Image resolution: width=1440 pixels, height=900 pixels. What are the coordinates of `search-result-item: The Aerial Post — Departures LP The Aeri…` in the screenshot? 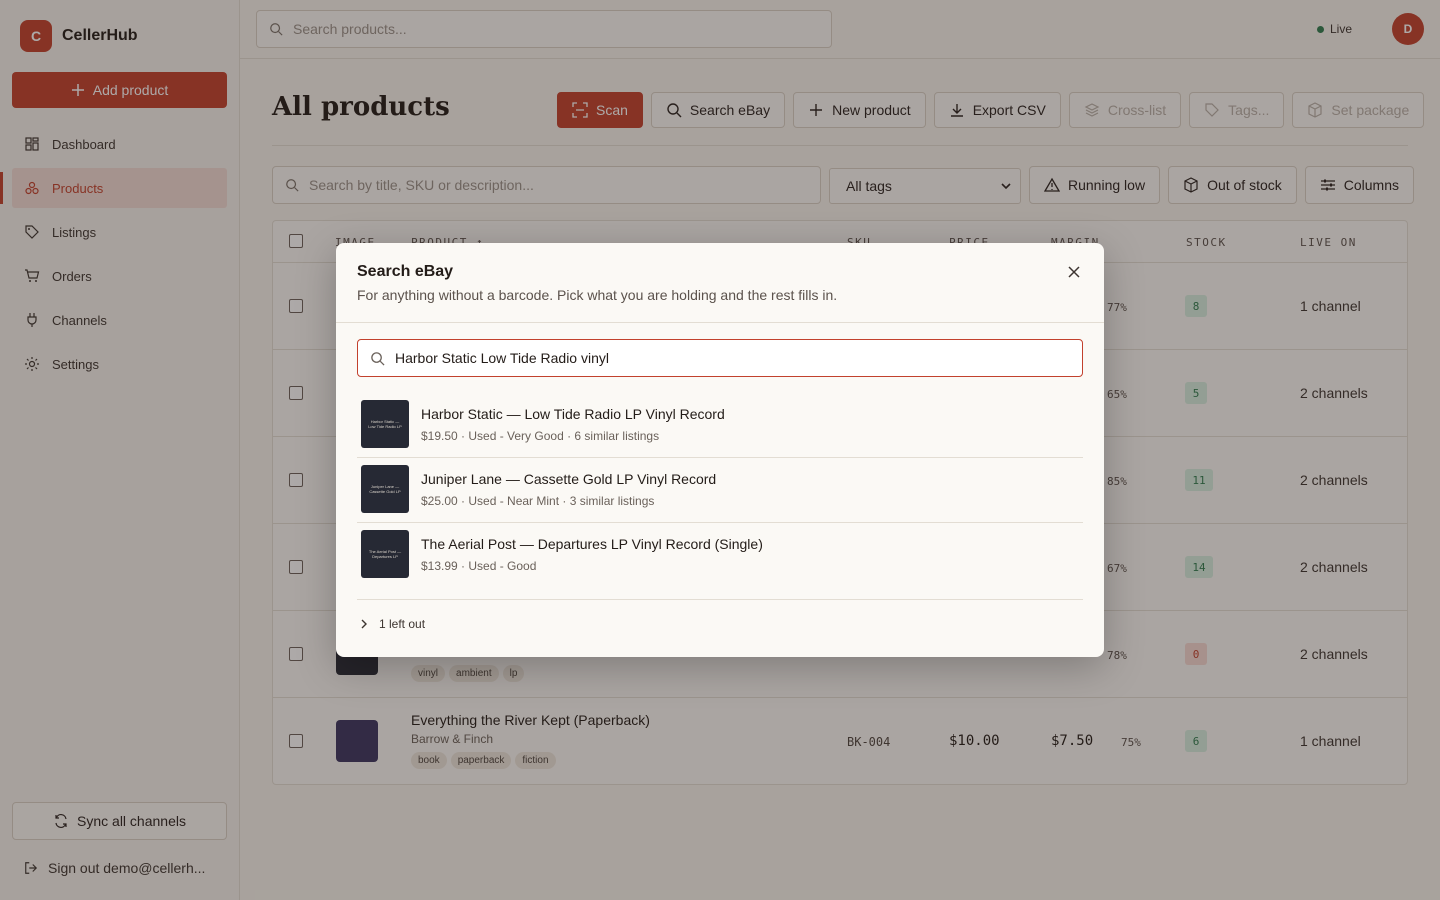 It's located at (720, 555).